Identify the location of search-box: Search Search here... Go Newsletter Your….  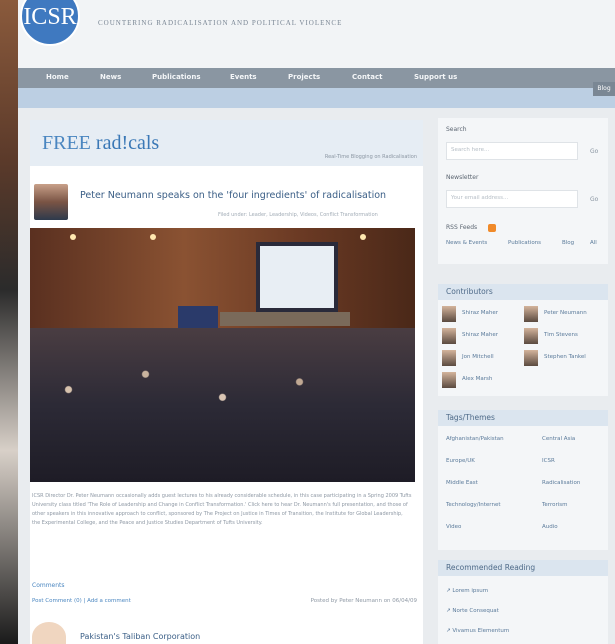
(523, 191).